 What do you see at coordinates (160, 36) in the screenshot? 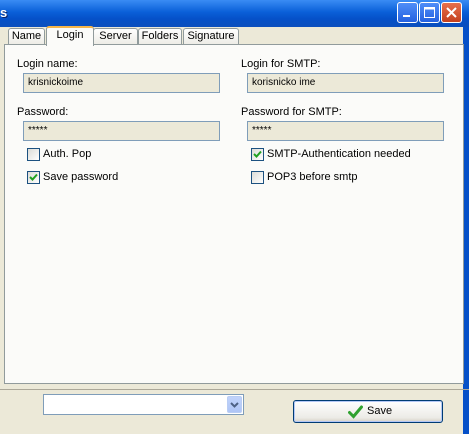
I see `tab-folders: Folders` at bounding box center [160, 36].